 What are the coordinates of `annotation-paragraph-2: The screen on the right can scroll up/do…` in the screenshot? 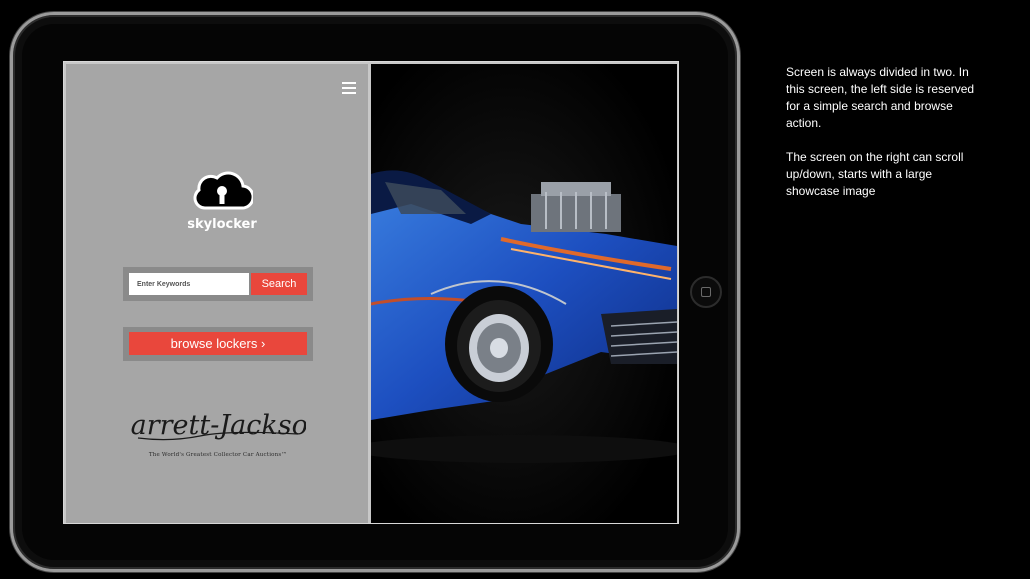 It's located at (875, 174).